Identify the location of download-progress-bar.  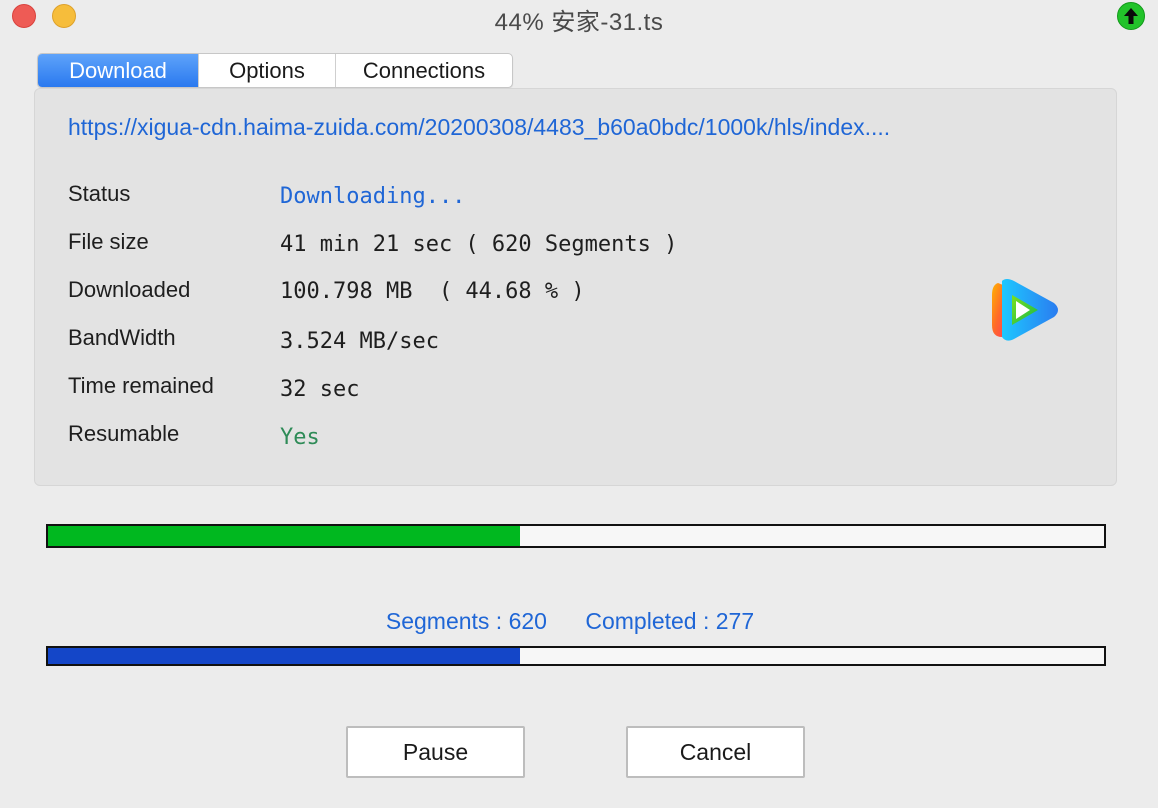
(576, 536).